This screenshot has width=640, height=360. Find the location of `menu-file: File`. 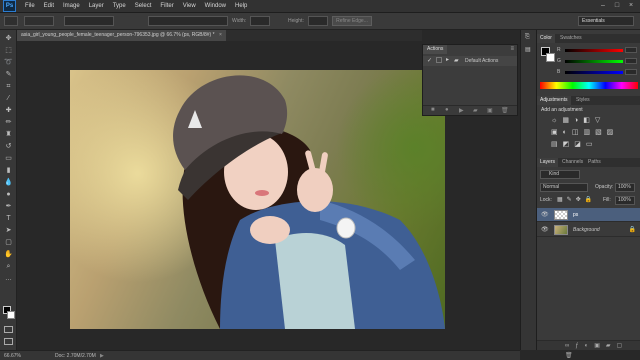

menu-file: File is located at coordinates (30, 6).